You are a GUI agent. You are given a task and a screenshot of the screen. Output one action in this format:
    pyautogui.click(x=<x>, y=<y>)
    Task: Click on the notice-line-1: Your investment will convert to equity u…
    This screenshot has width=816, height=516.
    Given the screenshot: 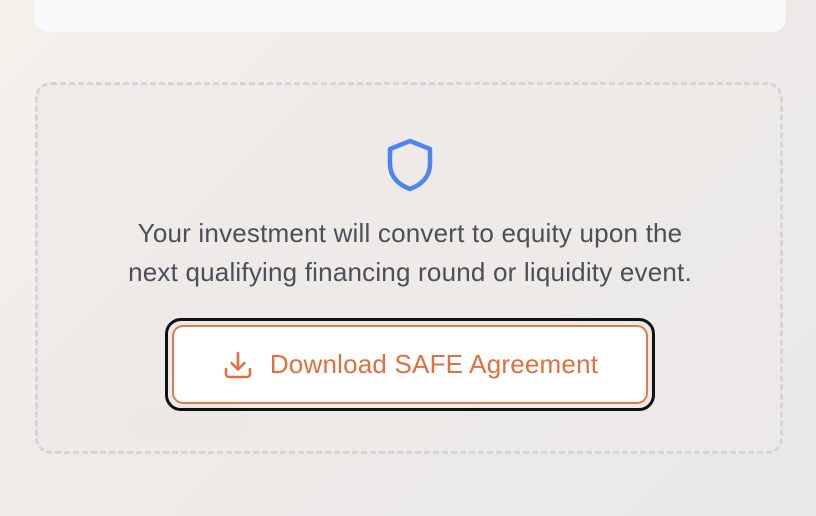 What is the action you would take?
    pyautogui.click(x=410, y=233)
    